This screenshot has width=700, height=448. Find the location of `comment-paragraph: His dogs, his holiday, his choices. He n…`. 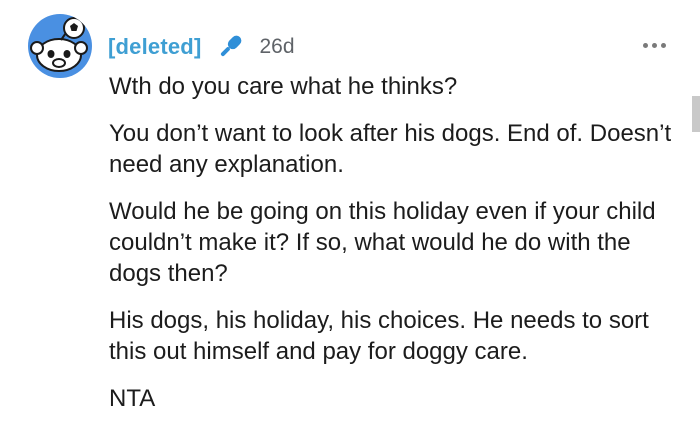

comment-paragraph: His dogs, his holiday, his choices. He n… is located at coordinates (379, 336).